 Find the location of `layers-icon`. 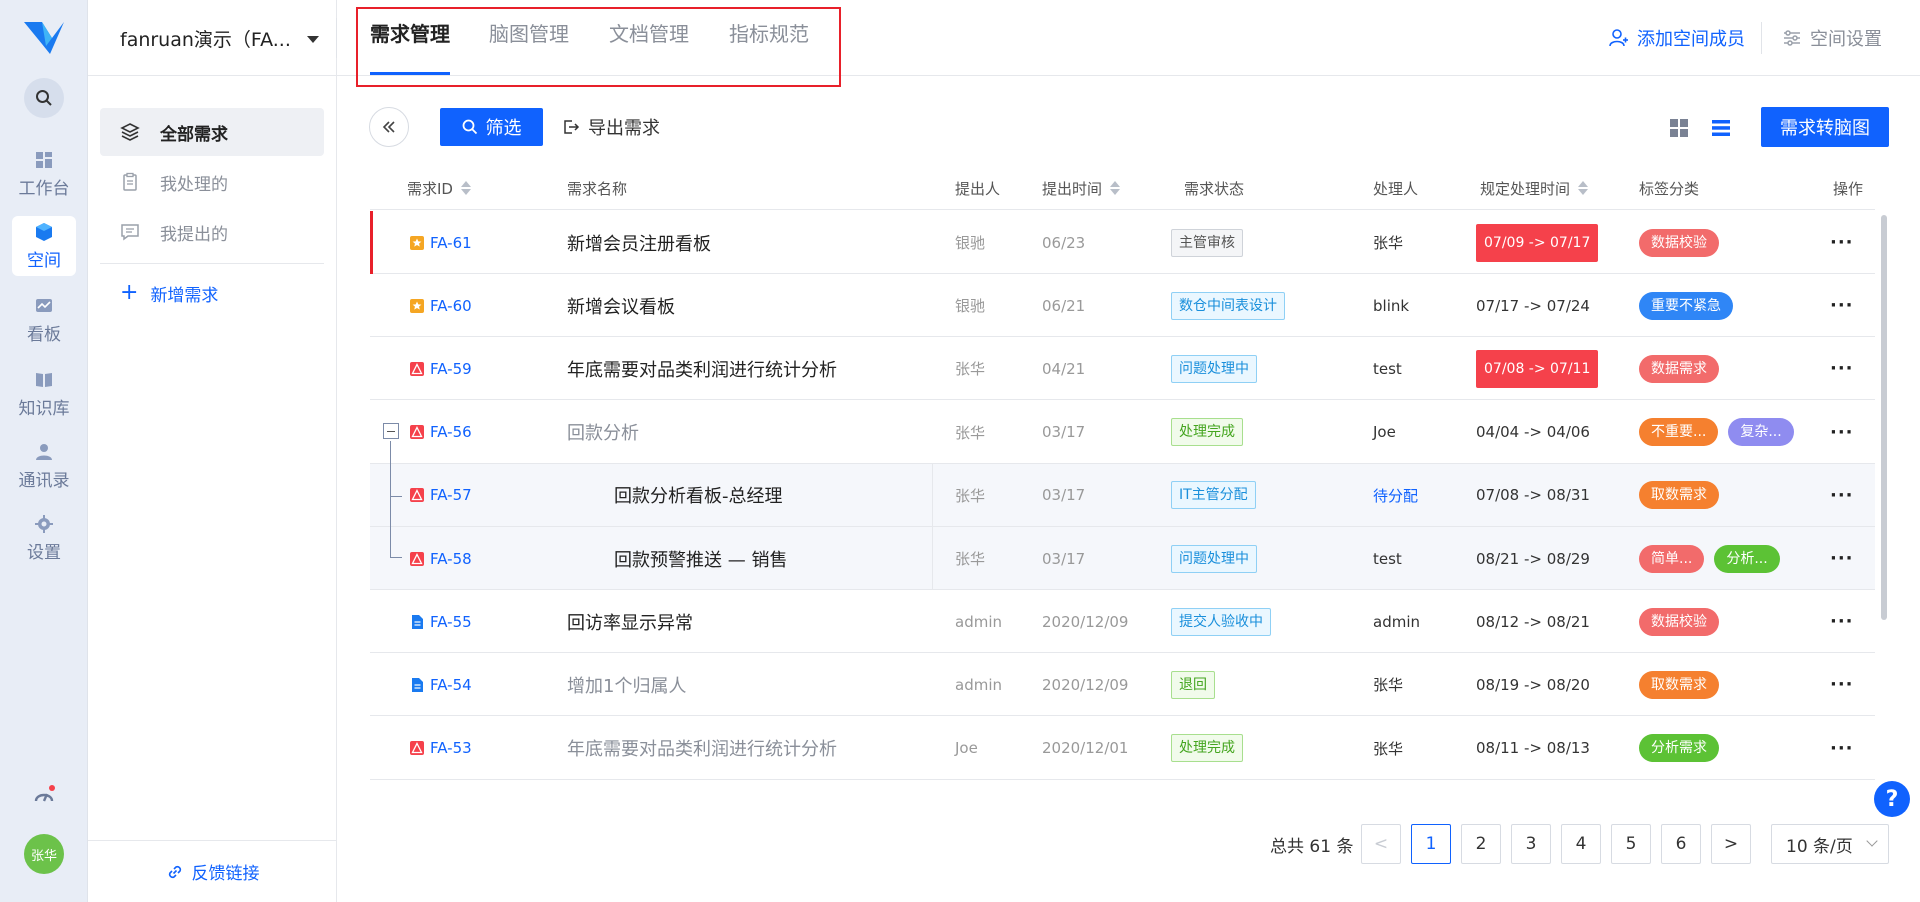

layers-icon is located at coordinates (130, 132).